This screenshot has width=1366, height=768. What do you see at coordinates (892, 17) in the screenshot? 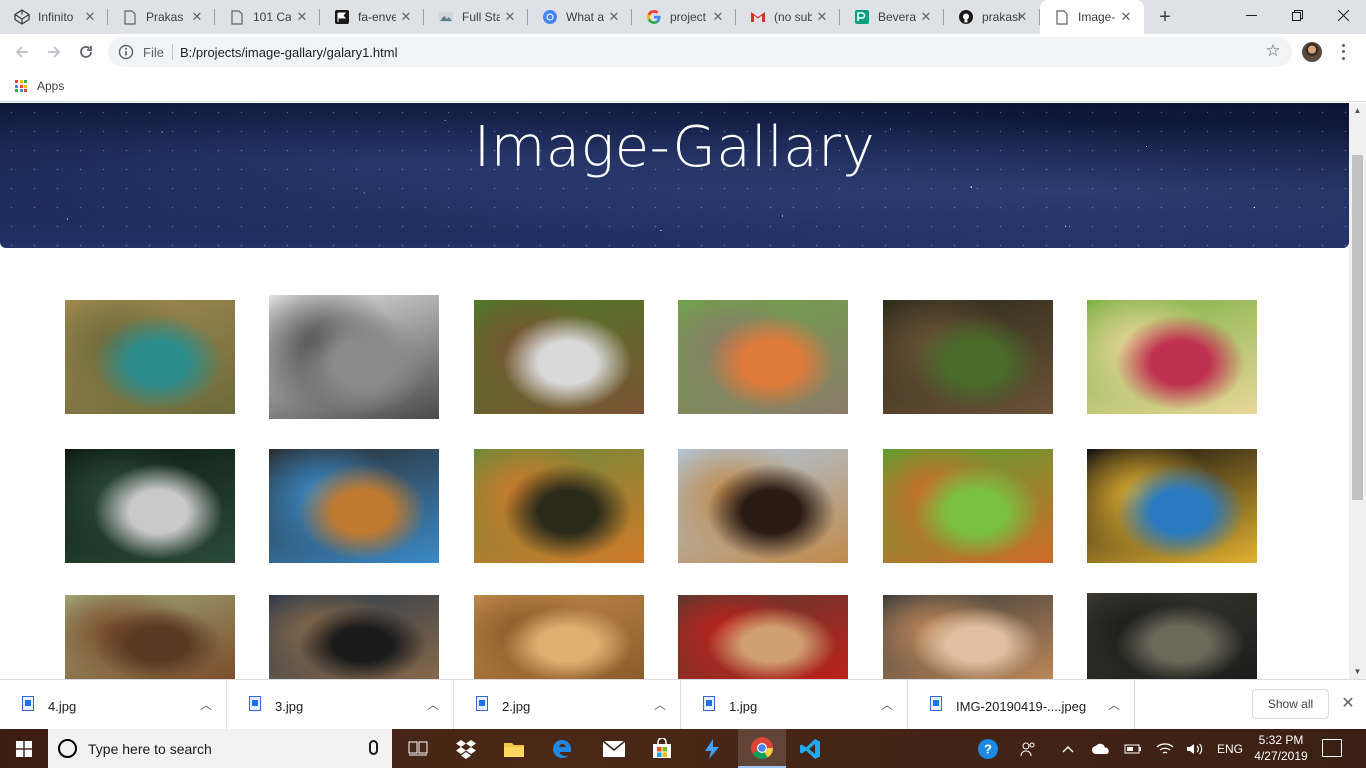
I see `tab-beverage: Beverag ✕` at bounding box center [892, 17].